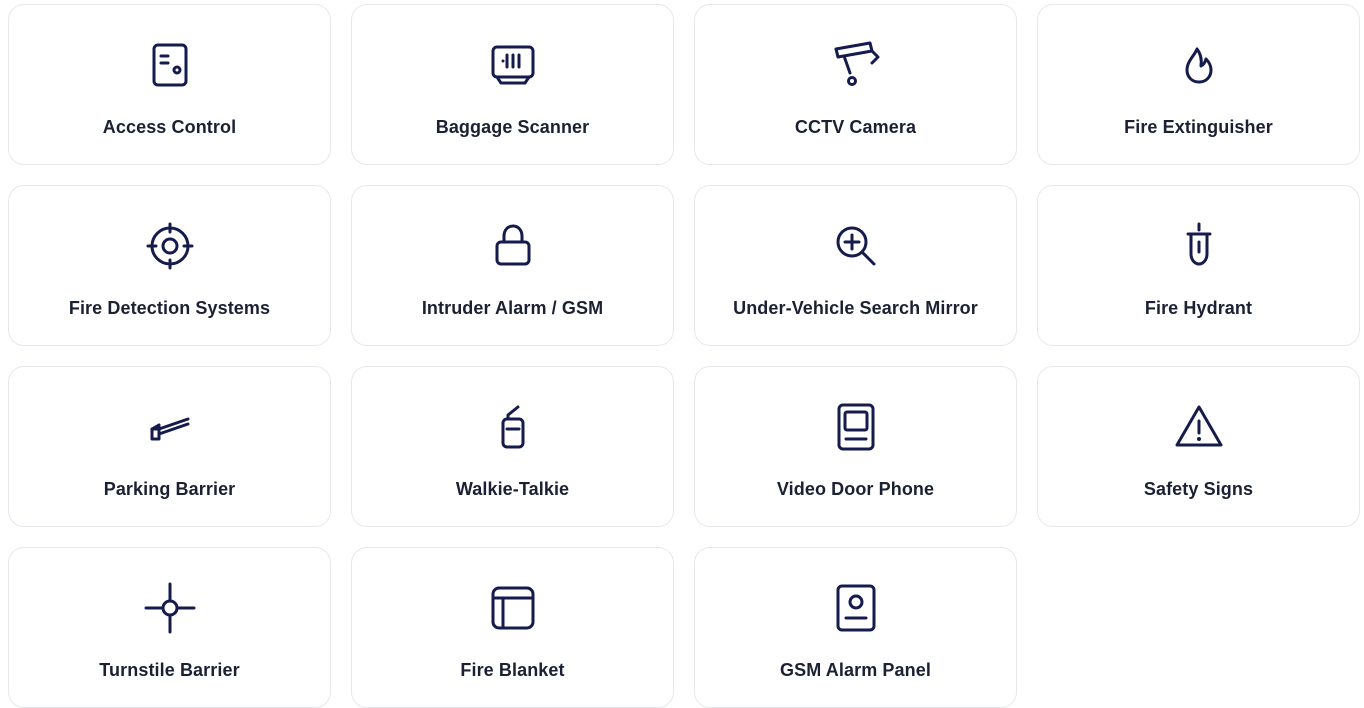 The image size is (1364, 708). What do you see at coordinates (513, 246) in the screenshot?
I see `lock-icon` at bounding box center [513, 246].